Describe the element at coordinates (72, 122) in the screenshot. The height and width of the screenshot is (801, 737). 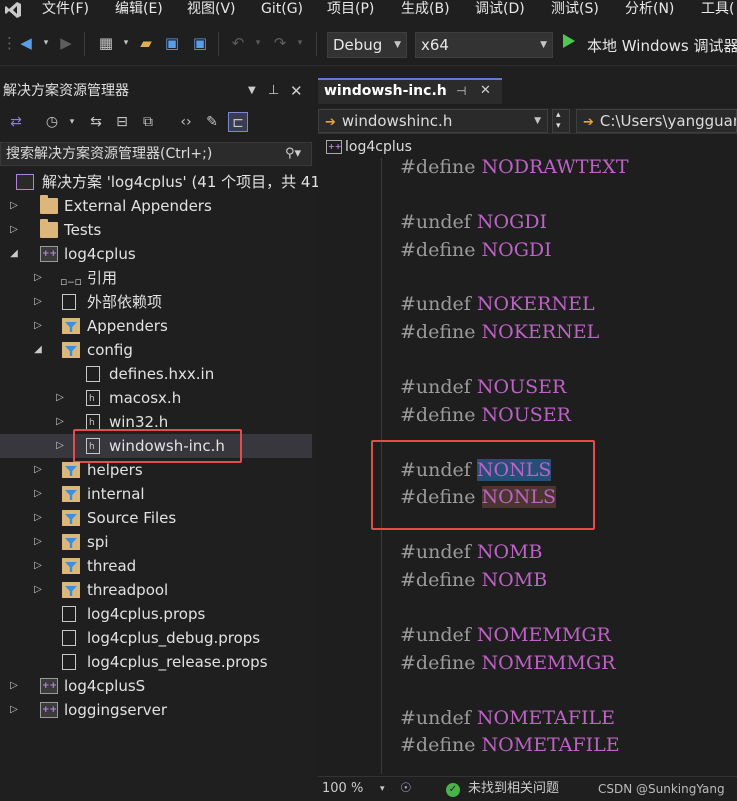
I see `filter-dropdown-icon: ▾` at that location.